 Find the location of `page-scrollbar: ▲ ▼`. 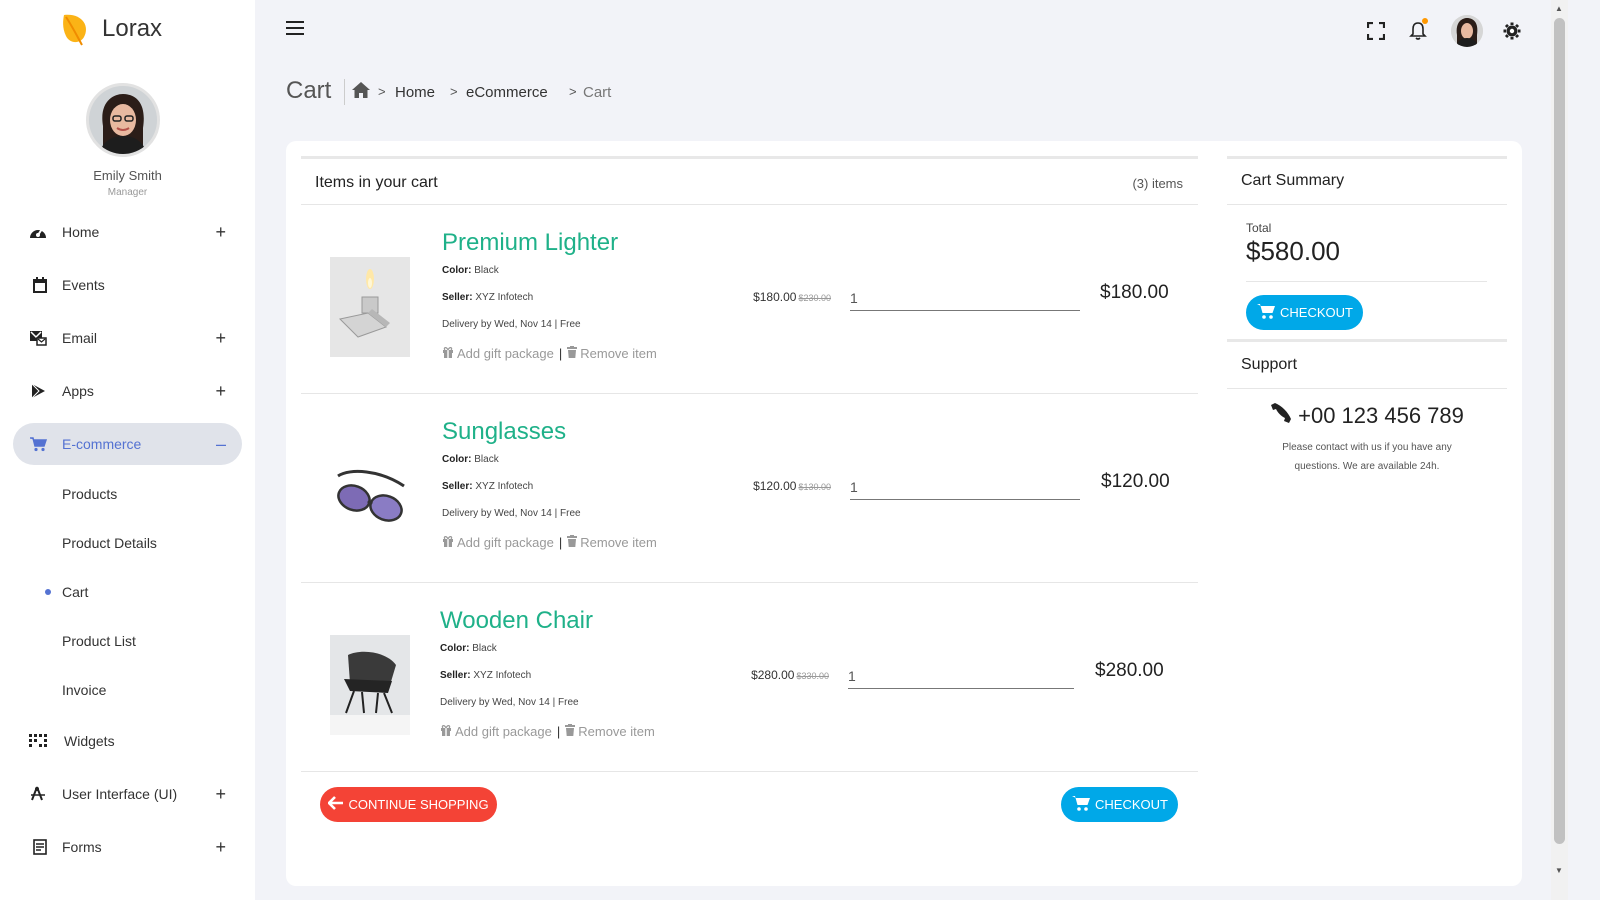

page-scrollbar: ▲ ▼ is located at coordinates (1559, 450).